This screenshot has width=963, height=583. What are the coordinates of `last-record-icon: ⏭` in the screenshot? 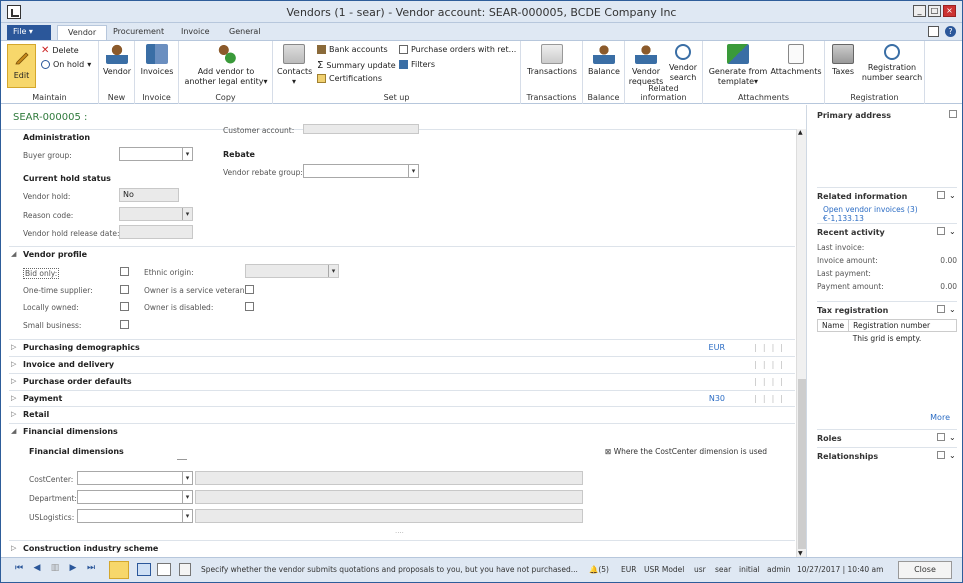 It's located at (91, 569).